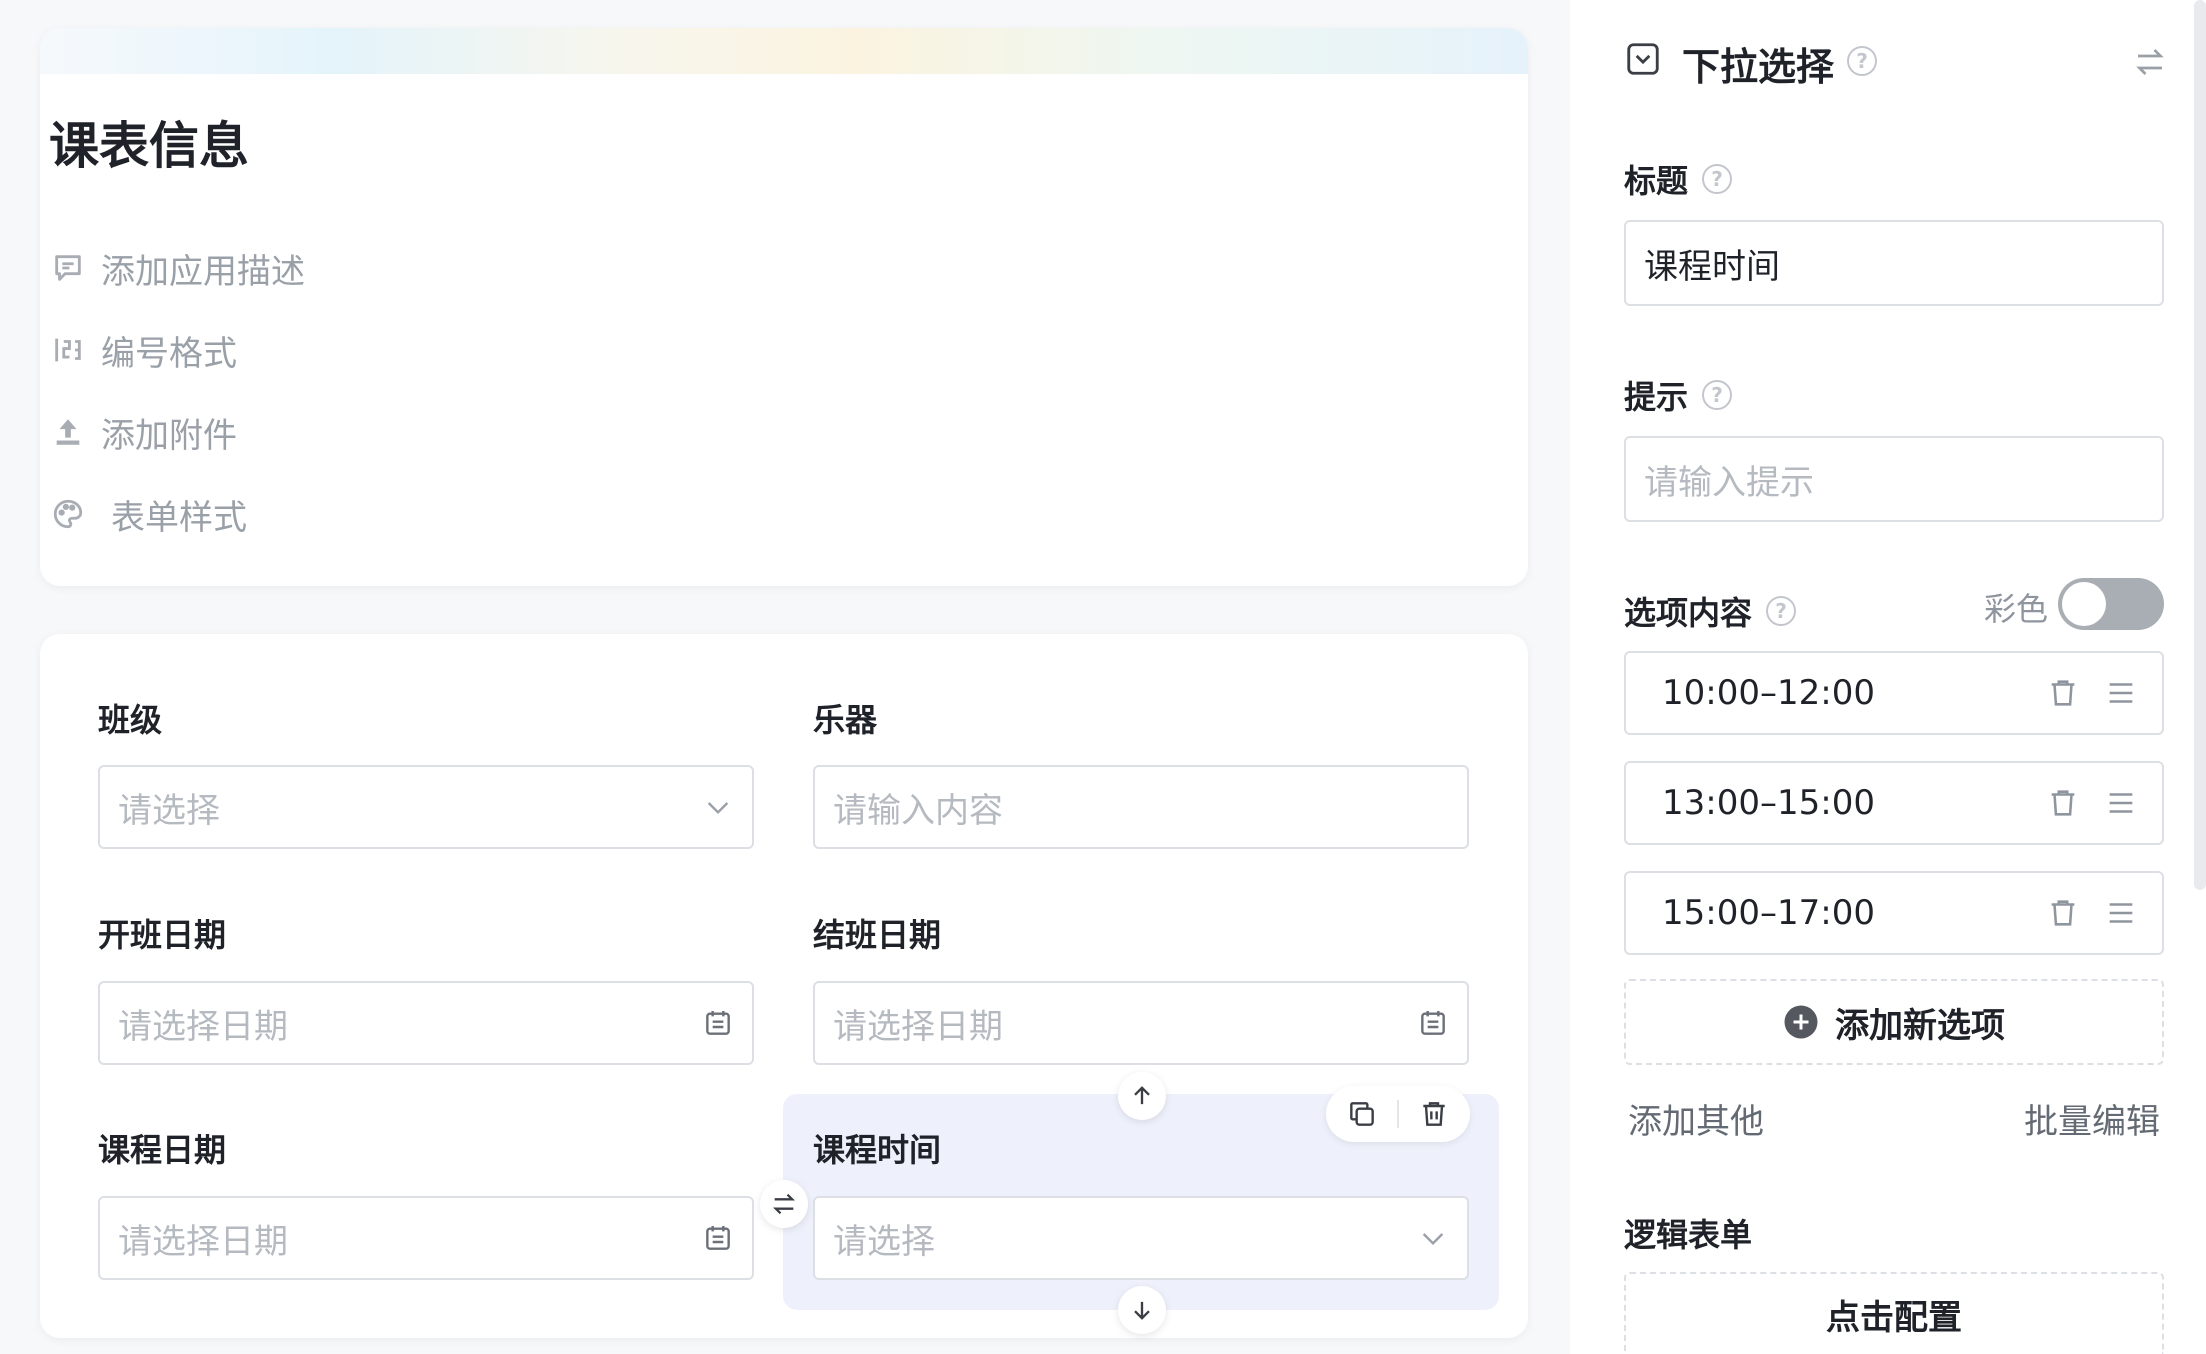 Image resolution: width=2206 pixels, height=1354 pixels. Describe the element at coordinates (1712, 266) in the screenshot. I see `title-input-value: 课程时间` at that location.